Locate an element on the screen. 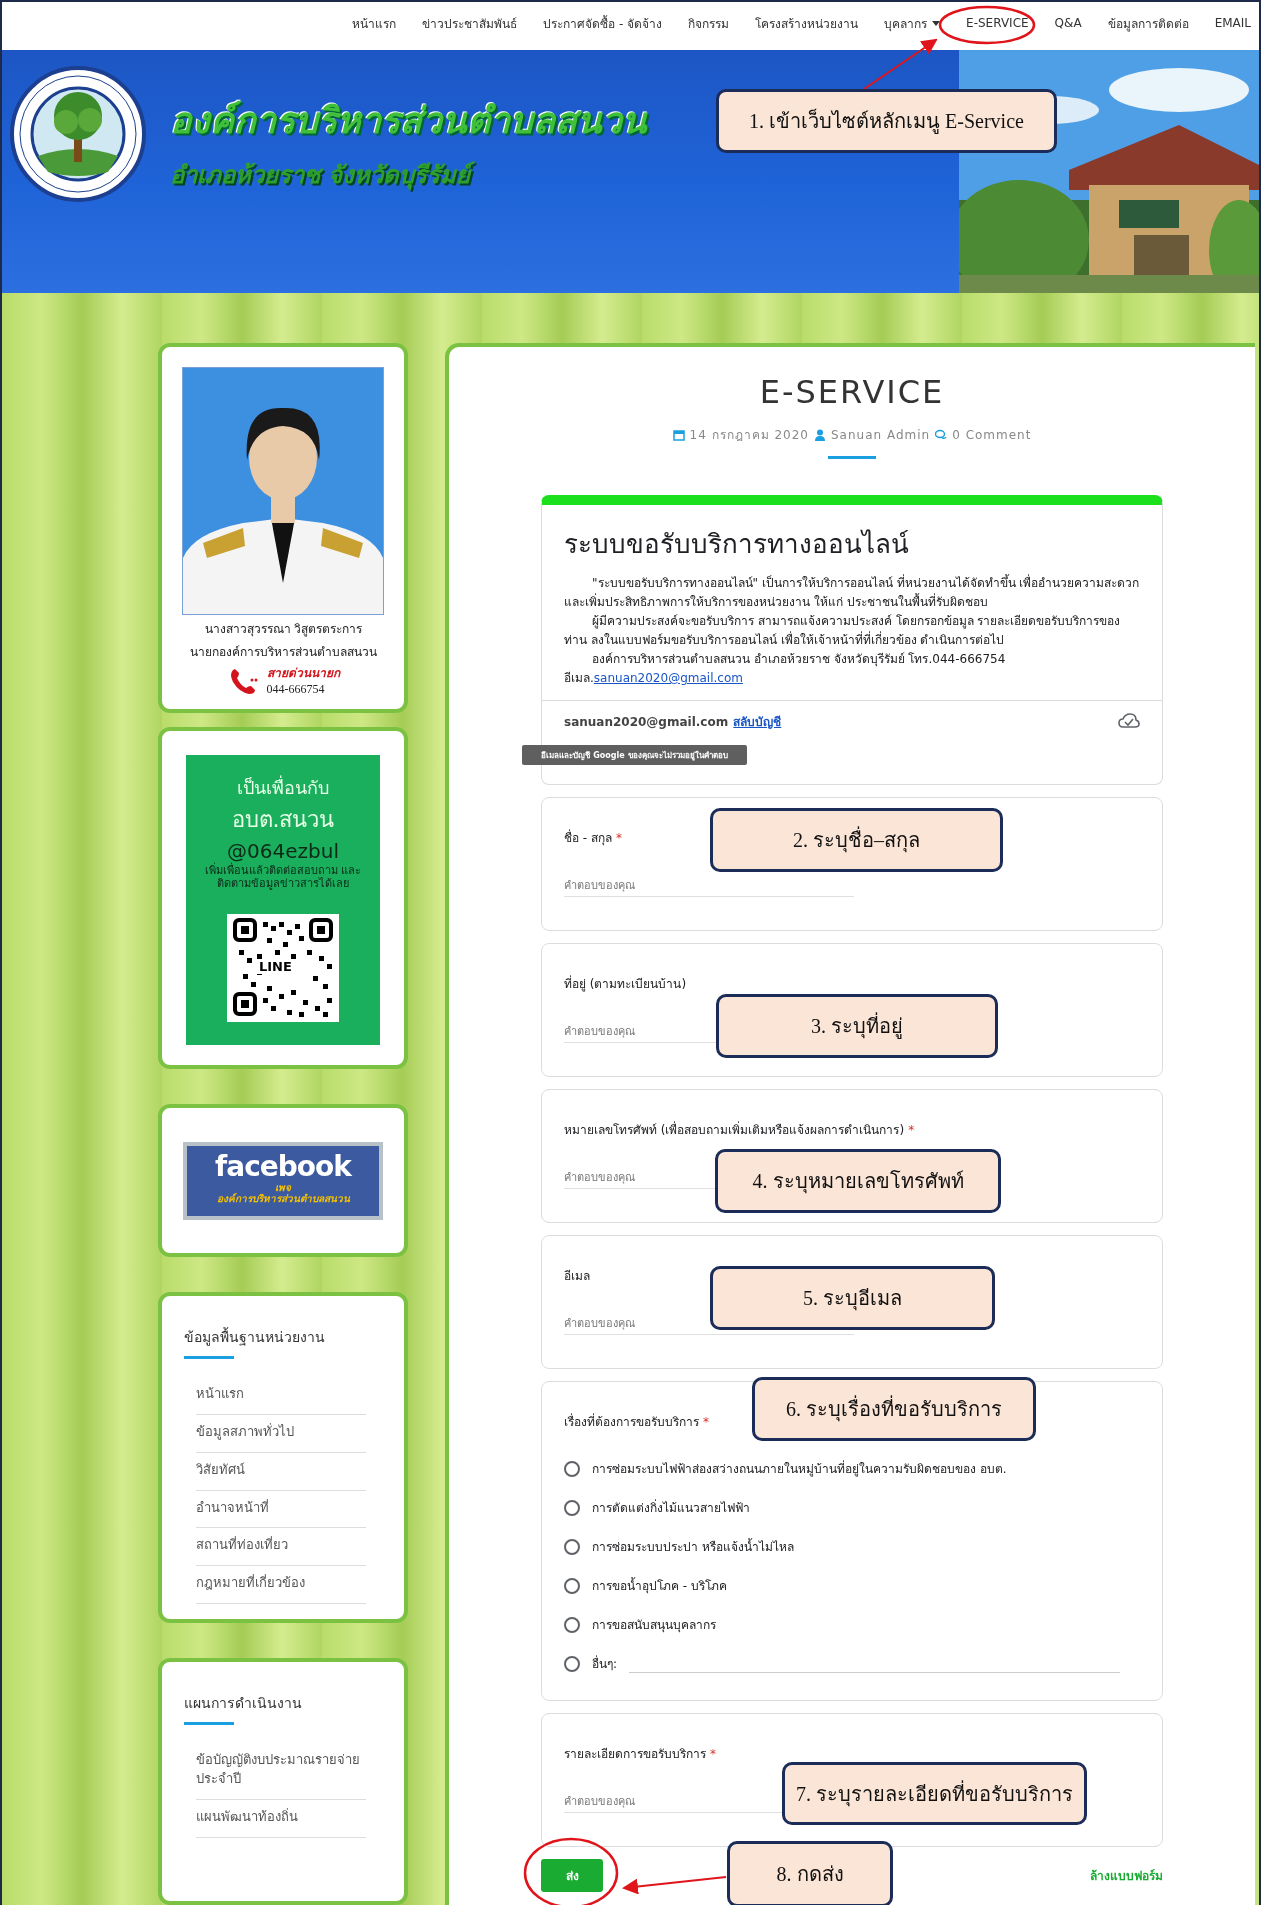 The image size is (1261, 1905). nav-link: ประกาศจัดซื้อ - จัดจ้าง is located at coordinates (603, 23).